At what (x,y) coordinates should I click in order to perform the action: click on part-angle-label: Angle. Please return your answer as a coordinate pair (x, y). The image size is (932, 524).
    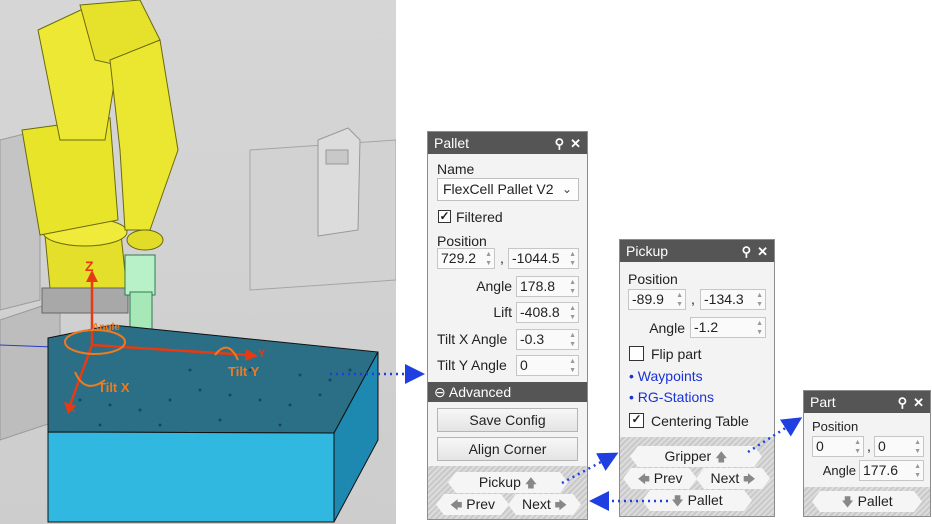
    Looking at the image, I should click on (839, 470).